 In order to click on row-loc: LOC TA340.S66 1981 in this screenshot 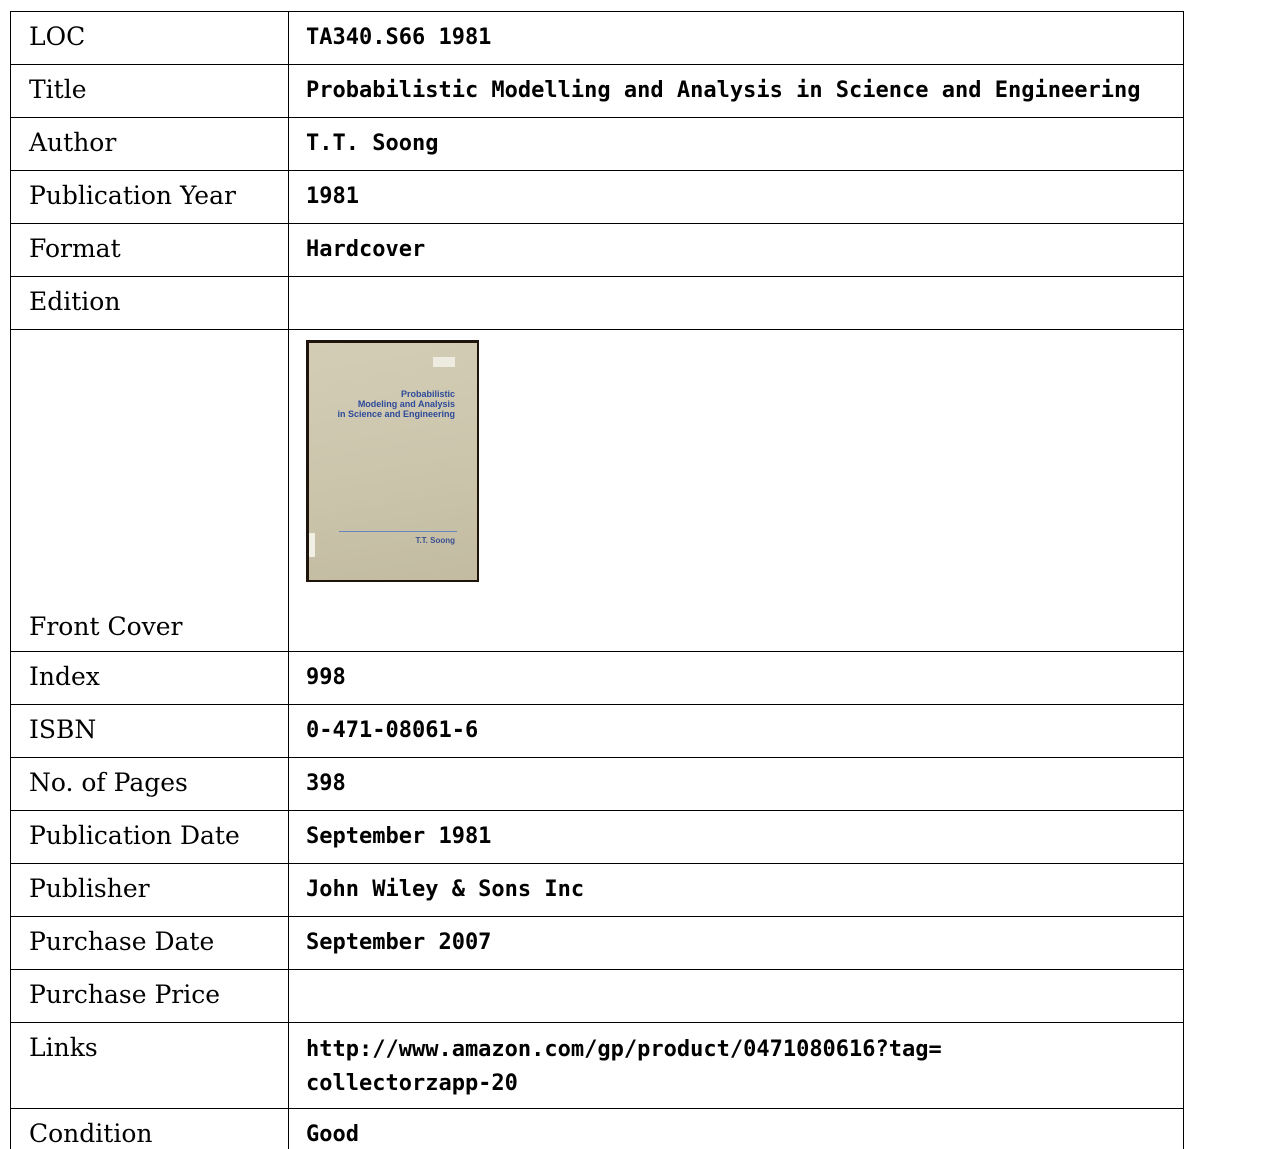, I will do `click(597, 38)`.